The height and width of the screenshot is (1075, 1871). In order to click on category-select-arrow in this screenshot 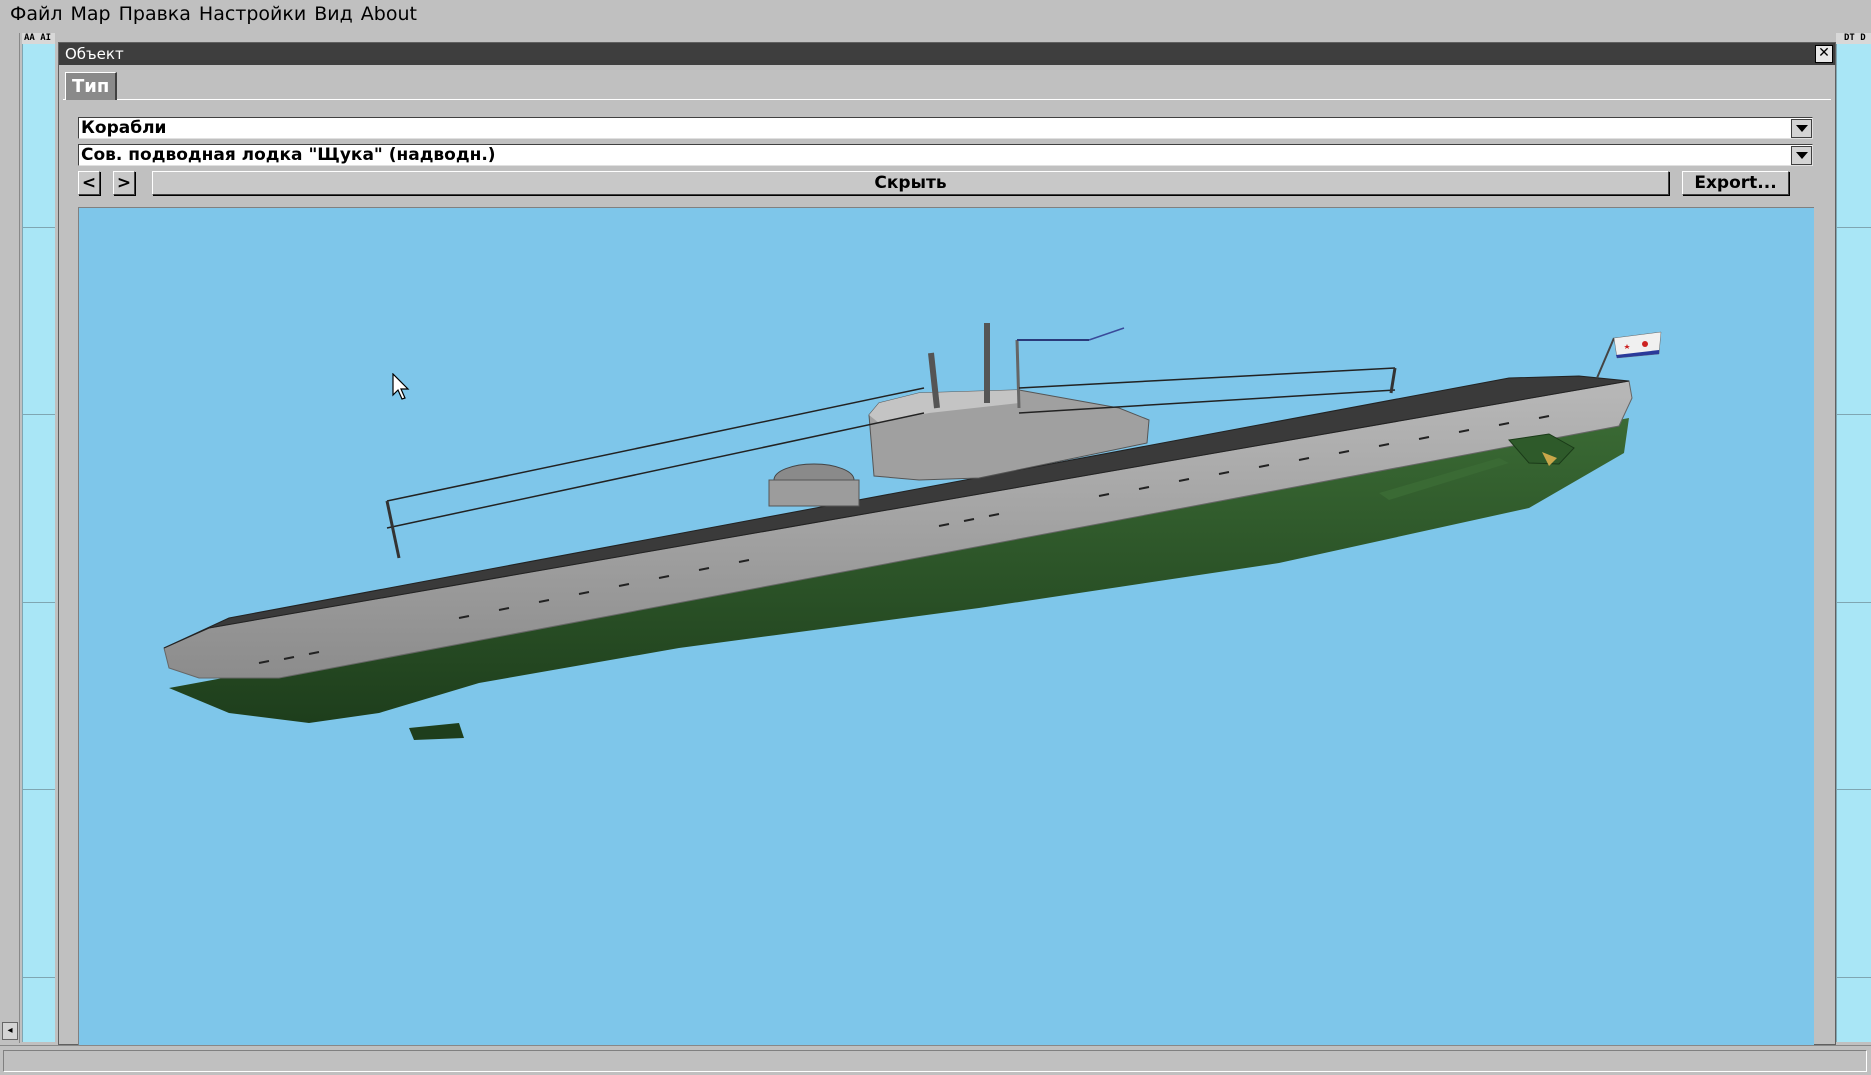, I will do `click(1801, 128)`.